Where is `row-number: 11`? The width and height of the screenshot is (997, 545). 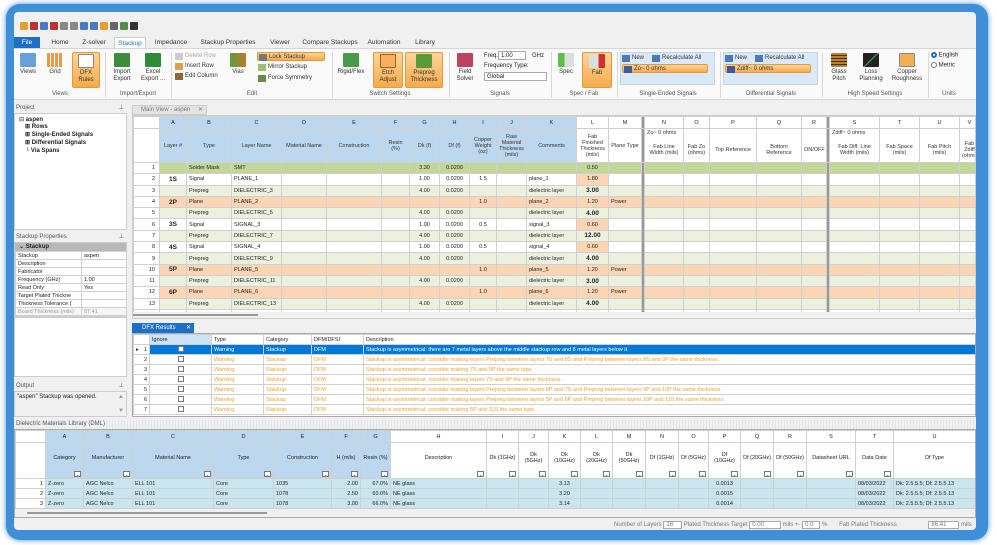
row-number: 11 is located at coordinates (146, 281).